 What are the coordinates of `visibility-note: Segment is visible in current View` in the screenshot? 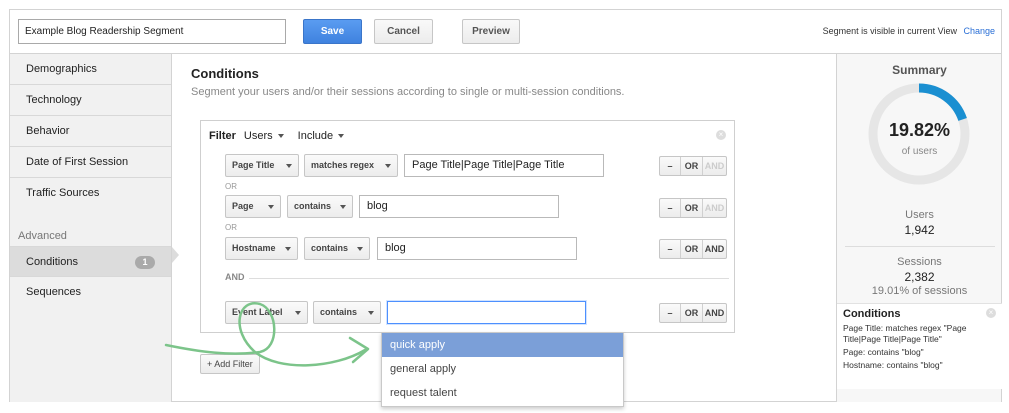 It's located at (889, 31).